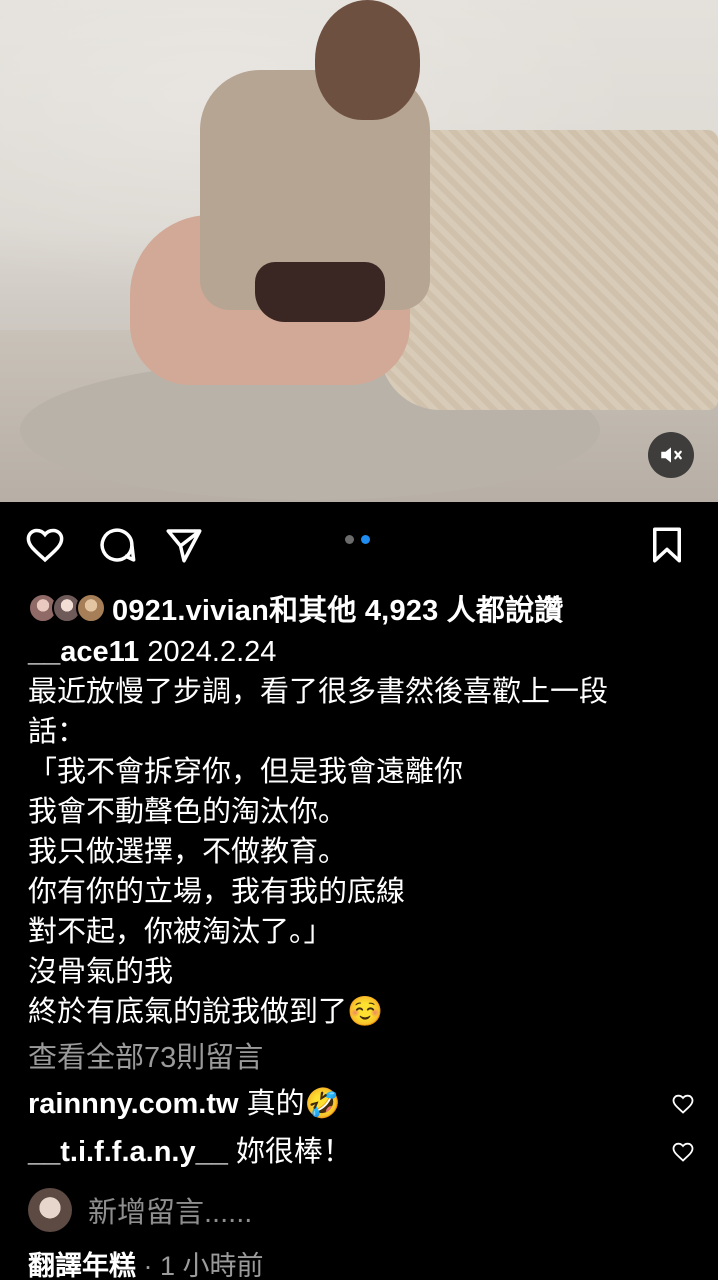 The height and width of the screenshot is (1280, 718). What do you see at coordinates (101, 972) in the screenshot?
I see `caption-line: 沒骨氣的我` at bounding box center [101, 972].